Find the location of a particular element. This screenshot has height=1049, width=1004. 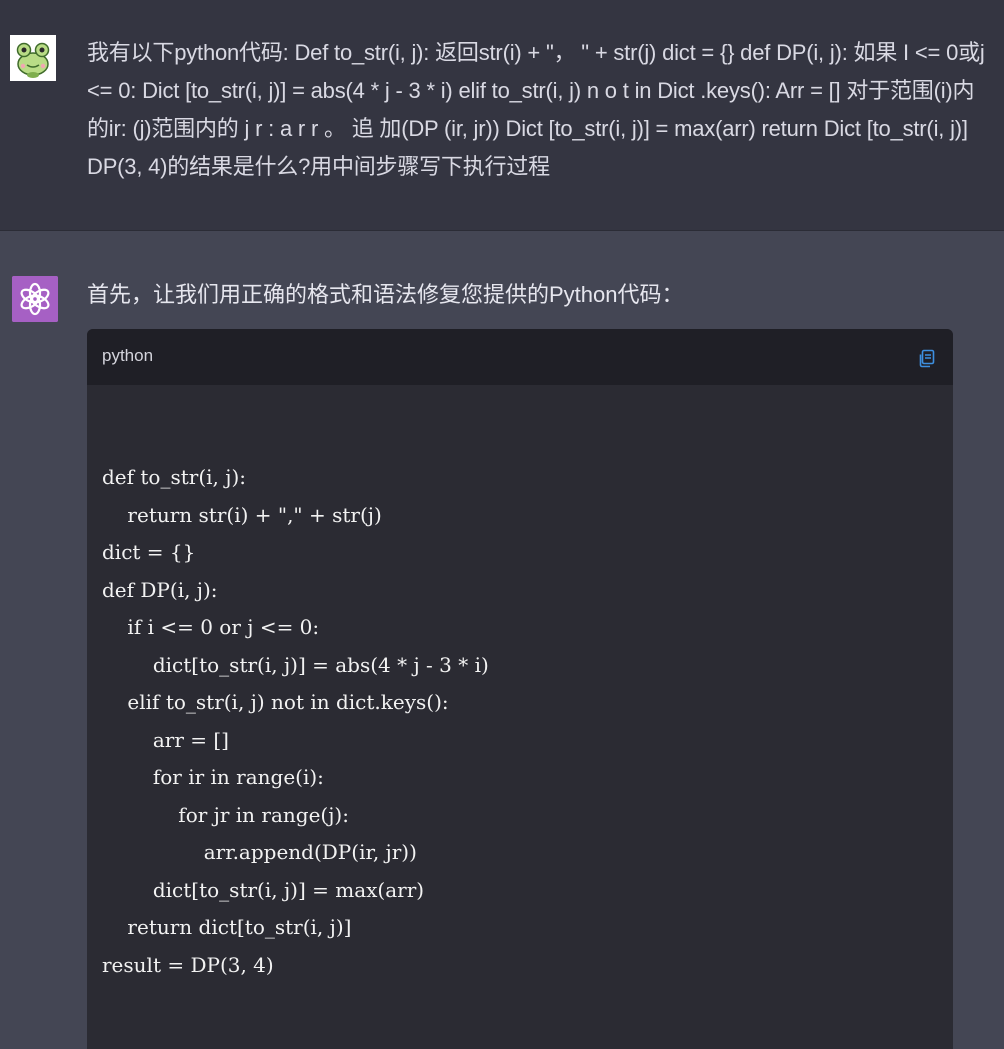

code-language-label: python is located at coordinates (128, 355).